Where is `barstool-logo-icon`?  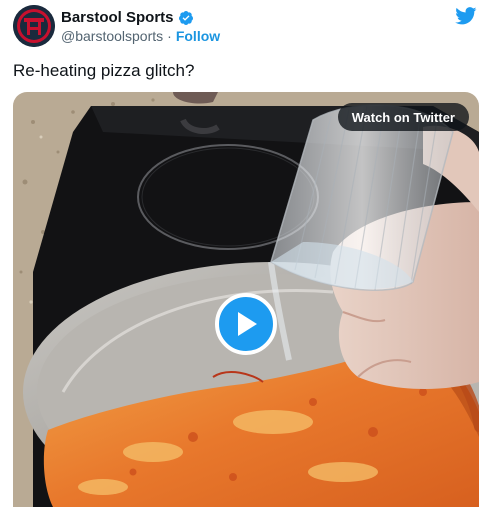 barstool-logo-icon is located at coordinates (34, 26).